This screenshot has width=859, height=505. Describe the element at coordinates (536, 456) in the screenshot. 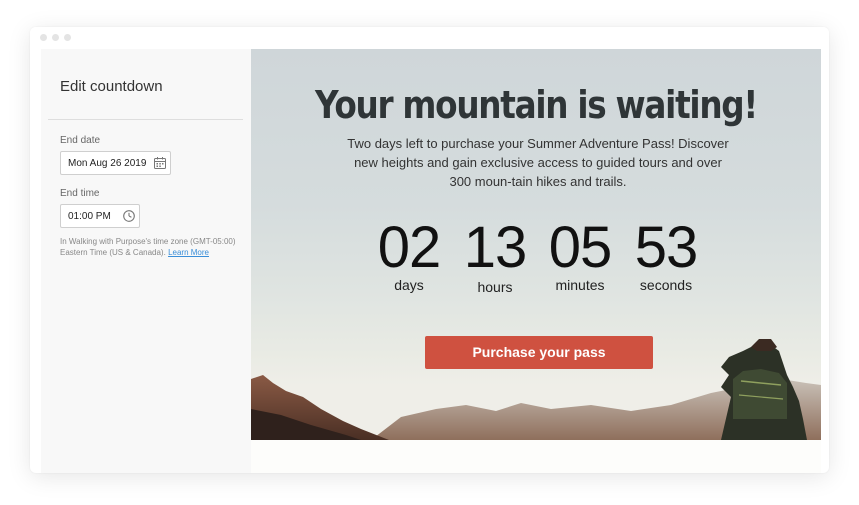

I see `preview-footer-space` at that location.